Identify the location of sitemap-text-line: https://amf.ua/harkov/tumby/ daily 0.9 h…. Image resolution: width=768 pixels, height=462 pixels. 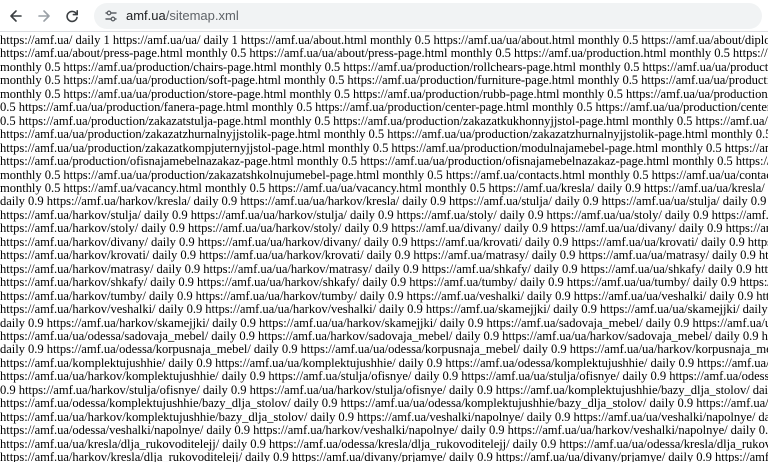
(384, 295).